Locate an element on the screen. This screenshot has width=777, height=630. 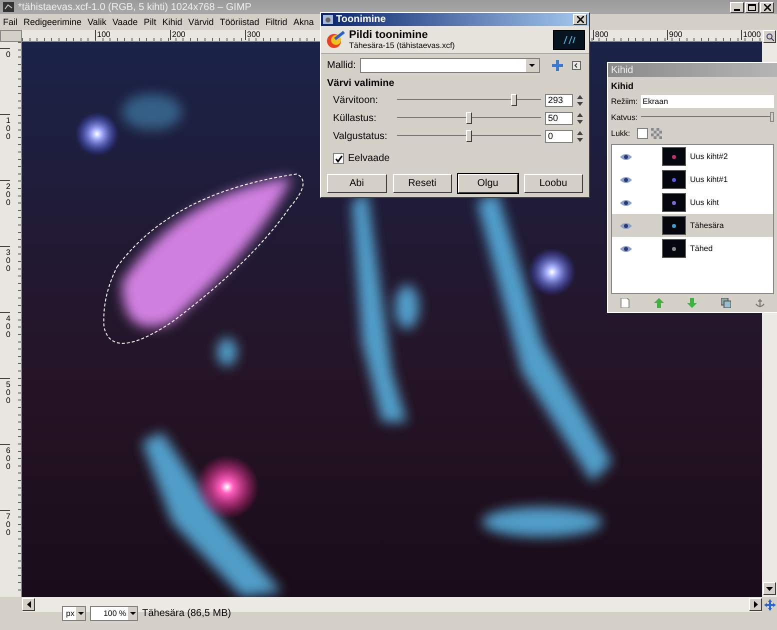
layer-row: Tähed is located at coordinates (692, 248).